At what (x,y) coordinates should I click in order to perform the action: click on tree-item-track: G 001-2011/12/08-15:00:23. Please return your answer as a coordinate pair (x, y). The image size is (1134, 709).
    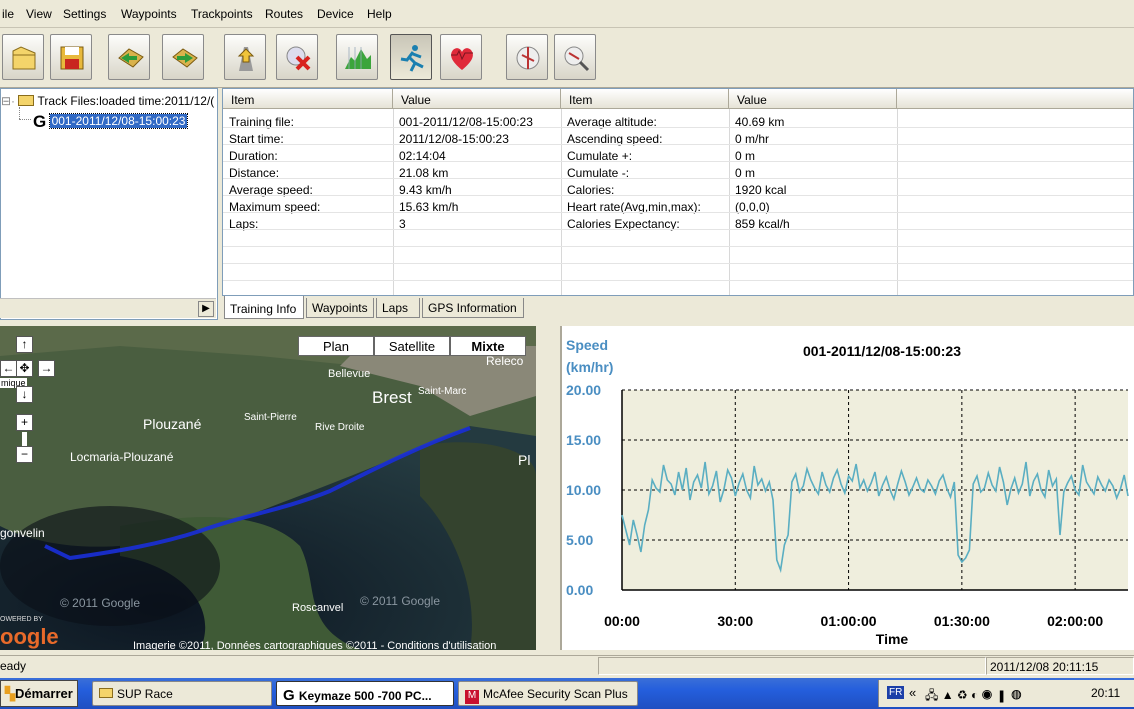
    Looking at the image, I should click on (111, 122).